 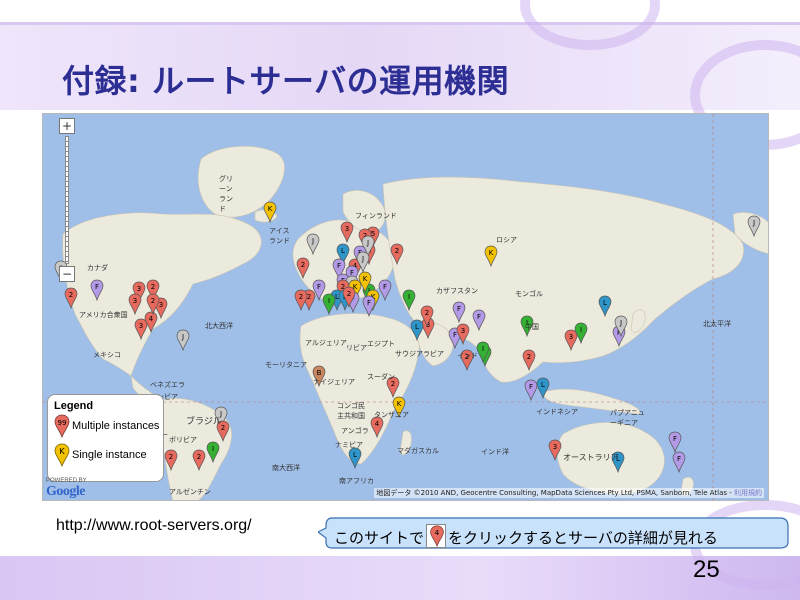 I want to click on legend-multiple-label: Multiple instances, so click(x=116, y=426).